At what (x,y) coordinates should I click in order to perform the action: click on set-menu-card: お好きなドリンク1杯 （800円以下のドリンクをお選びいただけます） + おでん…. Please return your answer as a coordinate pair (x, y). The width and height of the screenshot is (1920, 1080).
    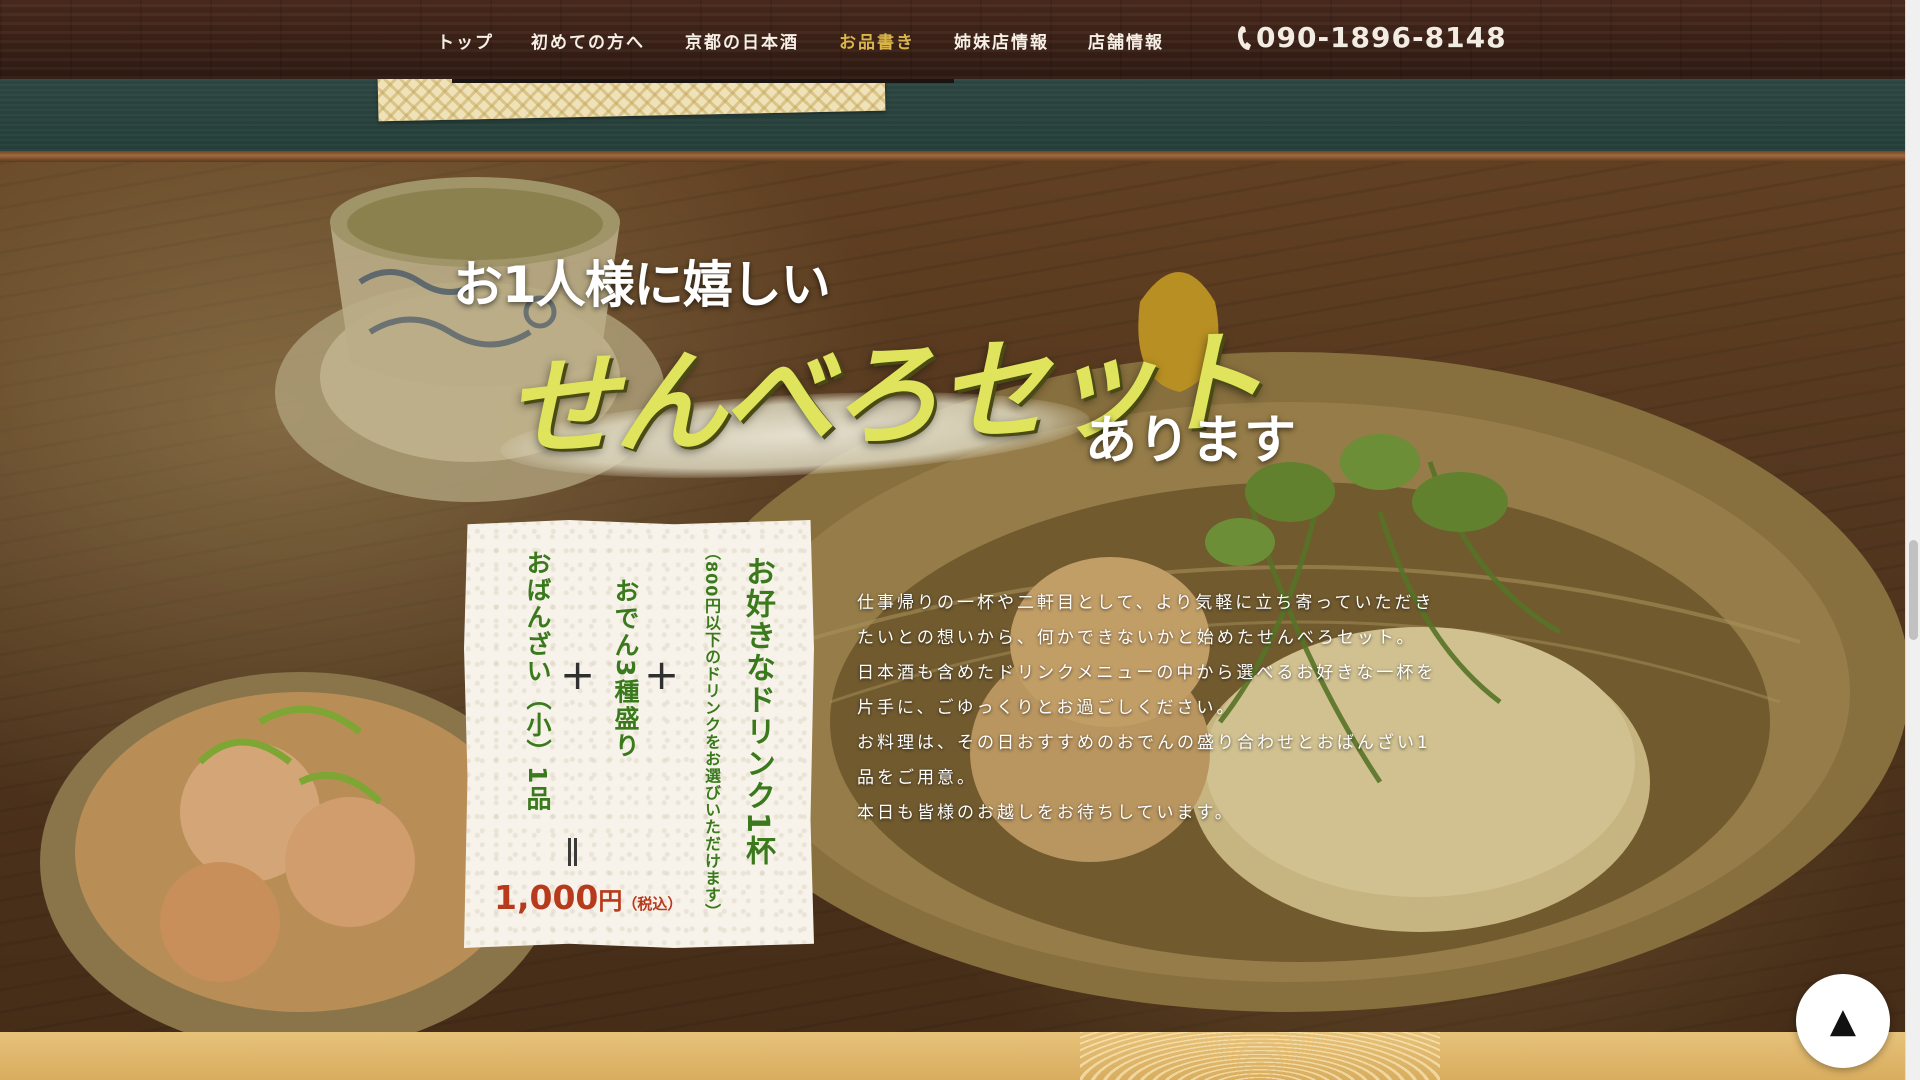
    Looking at the image, I should click on (639, 734).